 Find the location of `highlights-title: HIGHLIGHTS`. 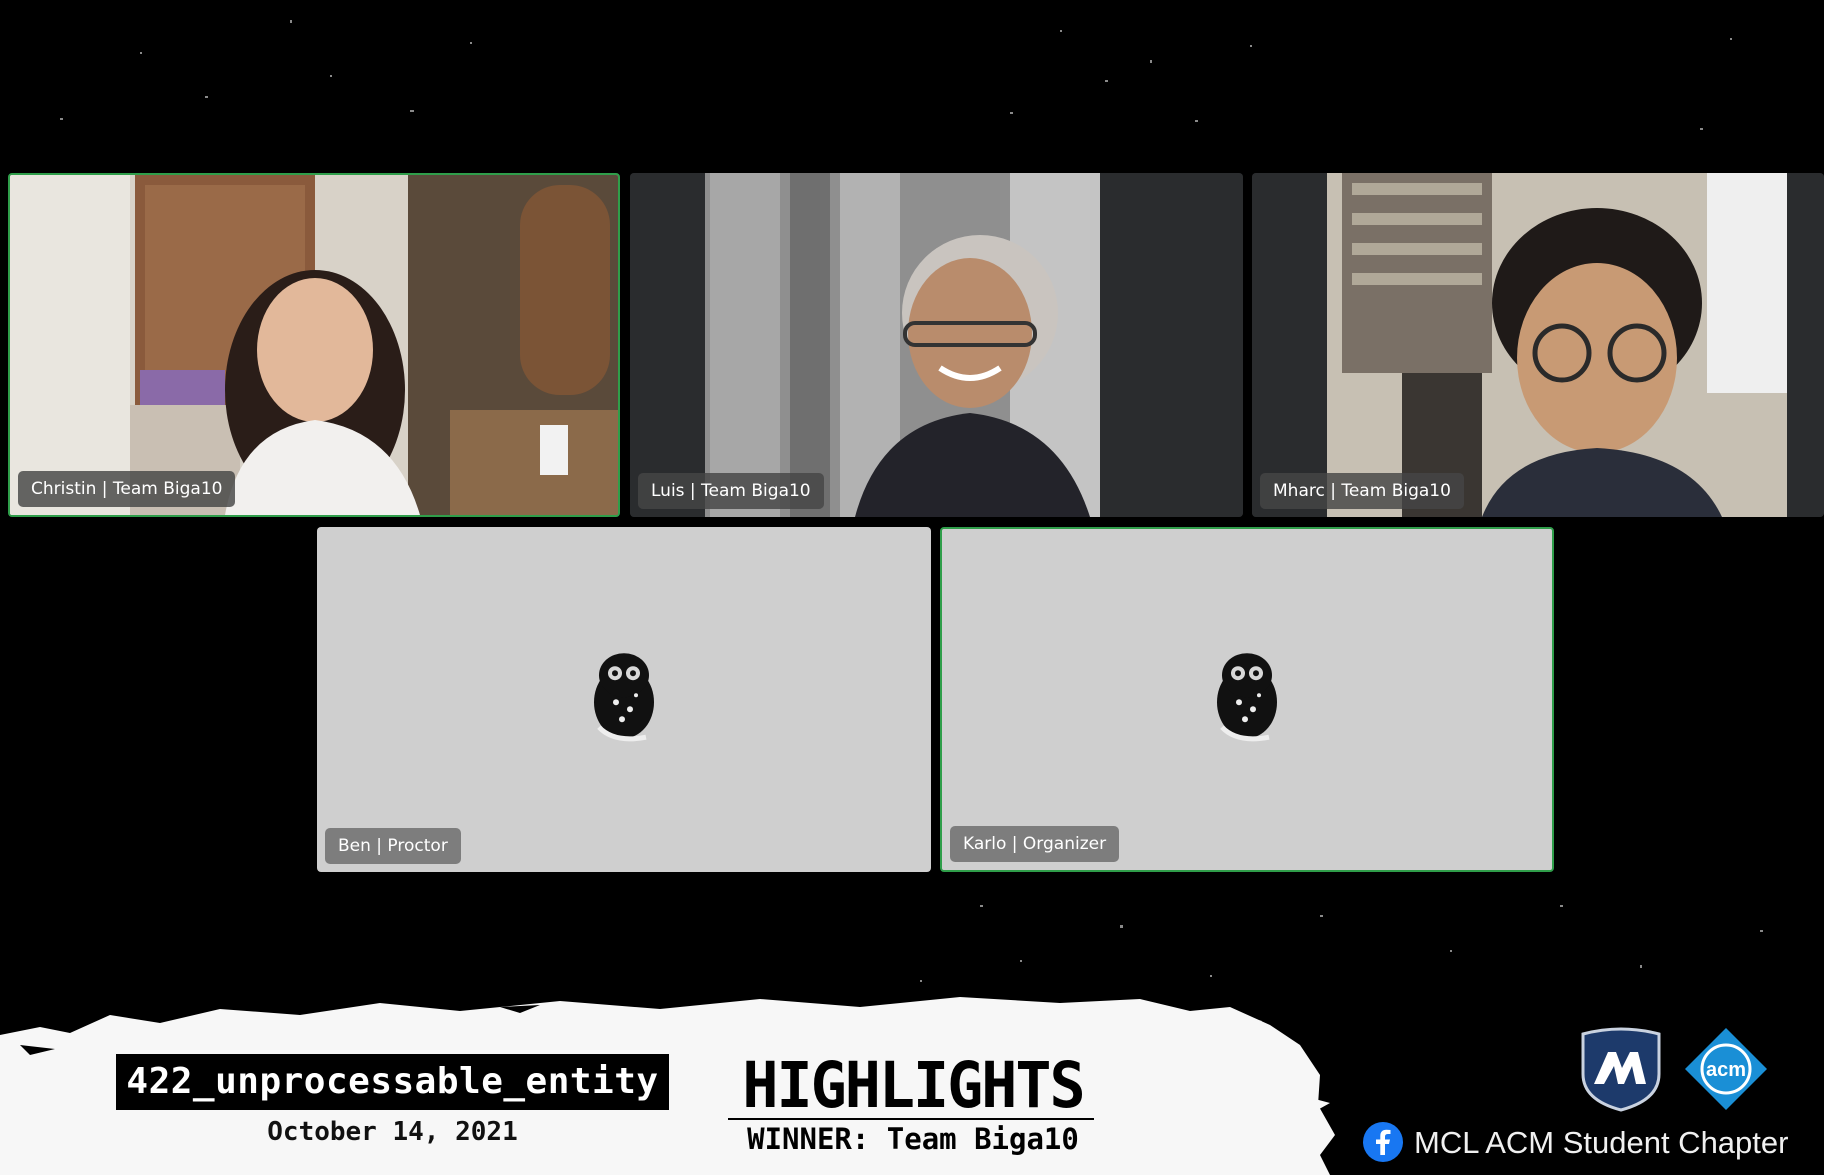

highlights-title: HIGHLIGHTS is located at coordinates (913, 1086).